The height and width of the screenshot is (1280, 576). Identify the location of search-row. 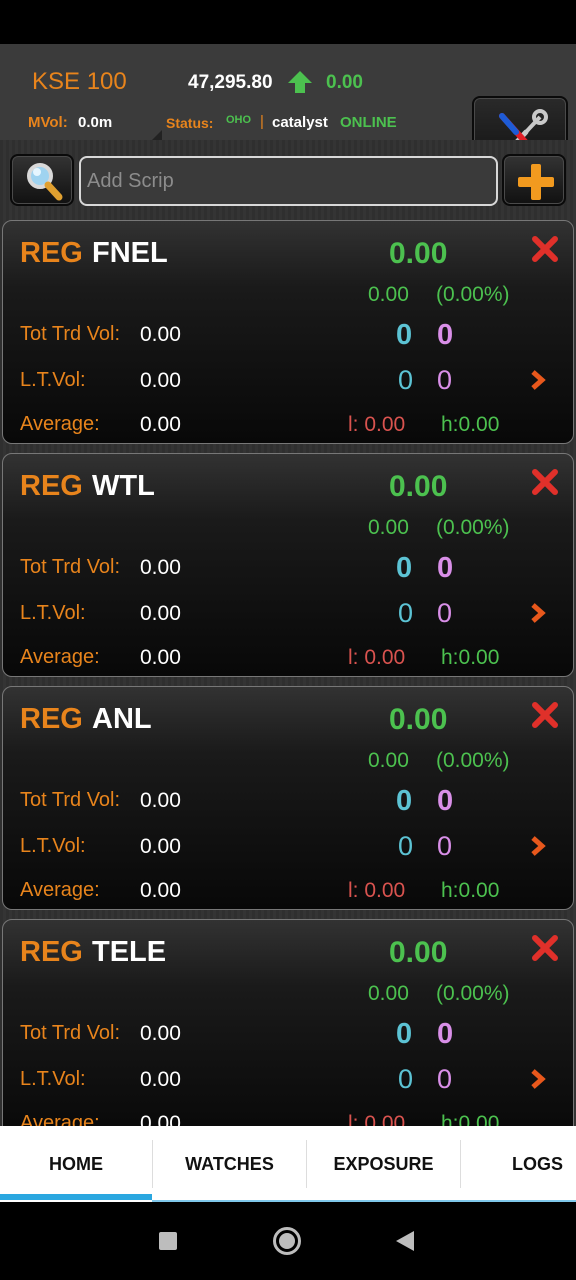
(288, 179).